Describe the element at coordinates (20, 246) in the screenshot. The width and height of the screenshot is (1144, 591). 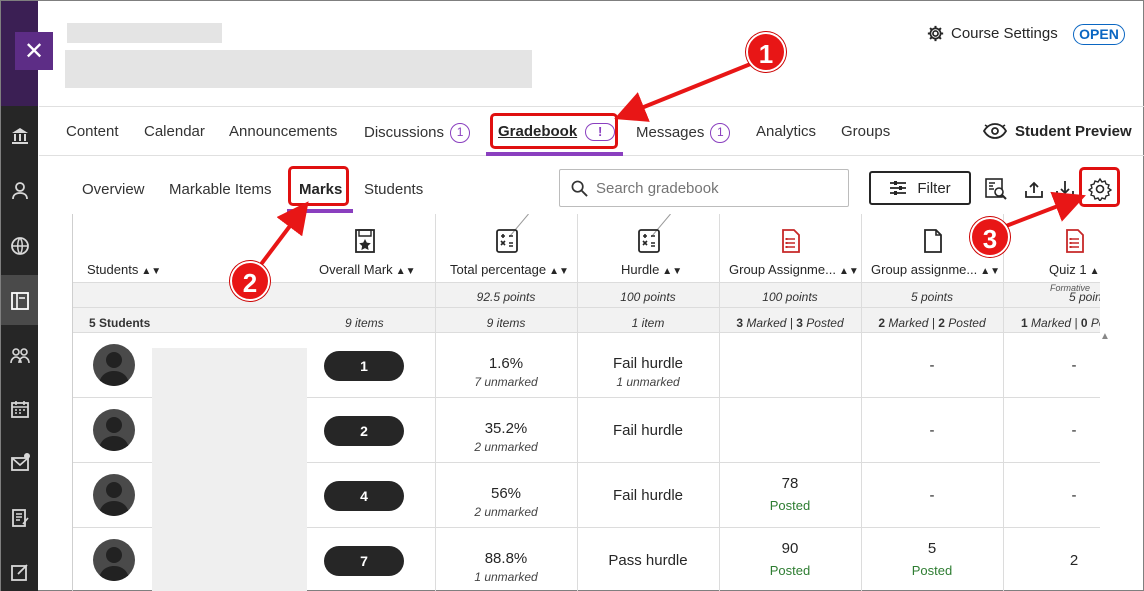
I see `globe-icon` at that location.